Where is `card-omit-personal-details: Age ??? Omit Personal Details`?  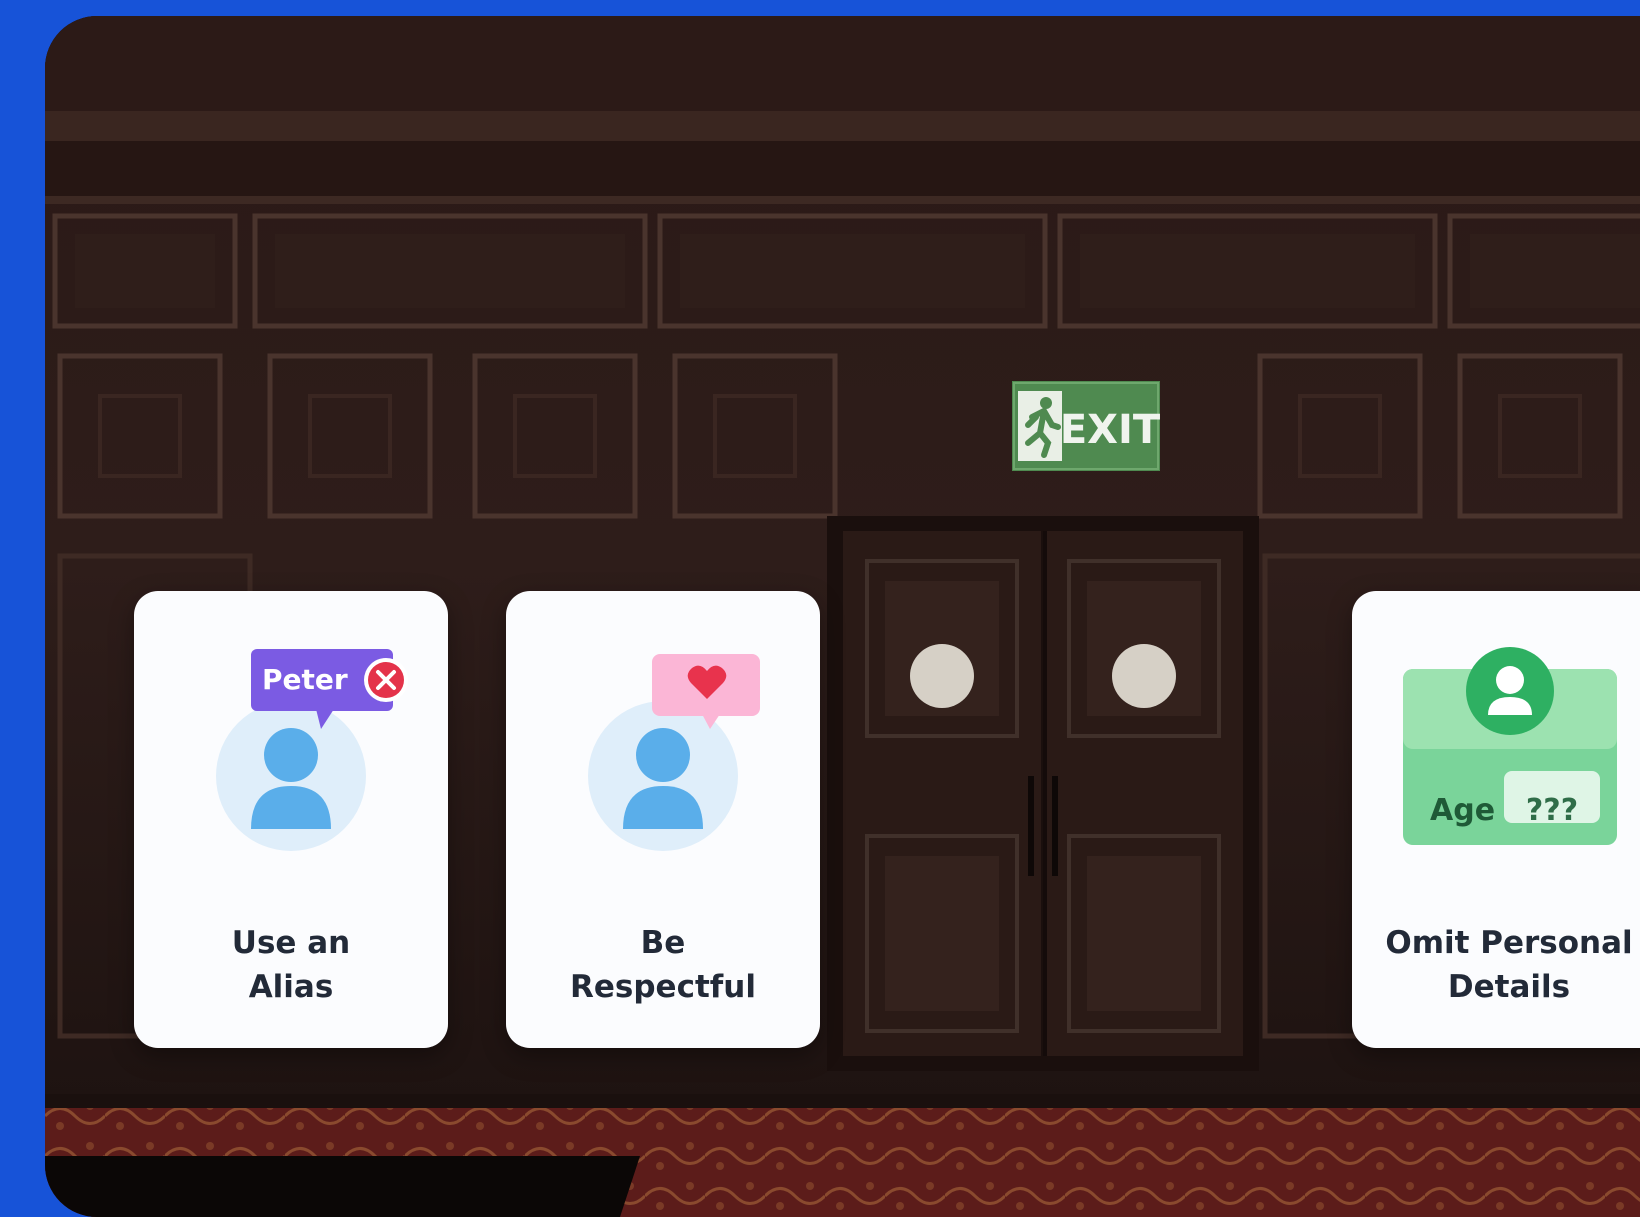 card-omit-personal-details: Age ??? Omit Personal Details is located at coordinates (1496, 819).